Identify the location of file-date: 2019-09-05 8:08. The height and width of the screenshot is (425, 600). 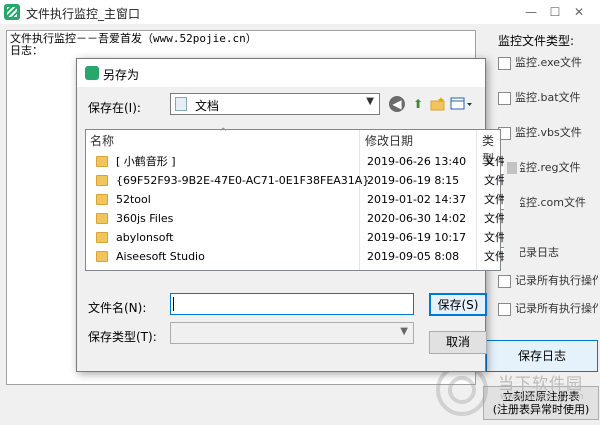
(413, 256).